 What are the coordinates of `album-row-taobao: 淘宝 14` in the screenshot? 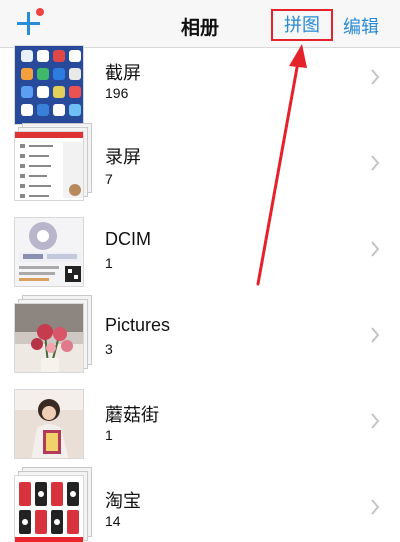 It's located at (200, 502).